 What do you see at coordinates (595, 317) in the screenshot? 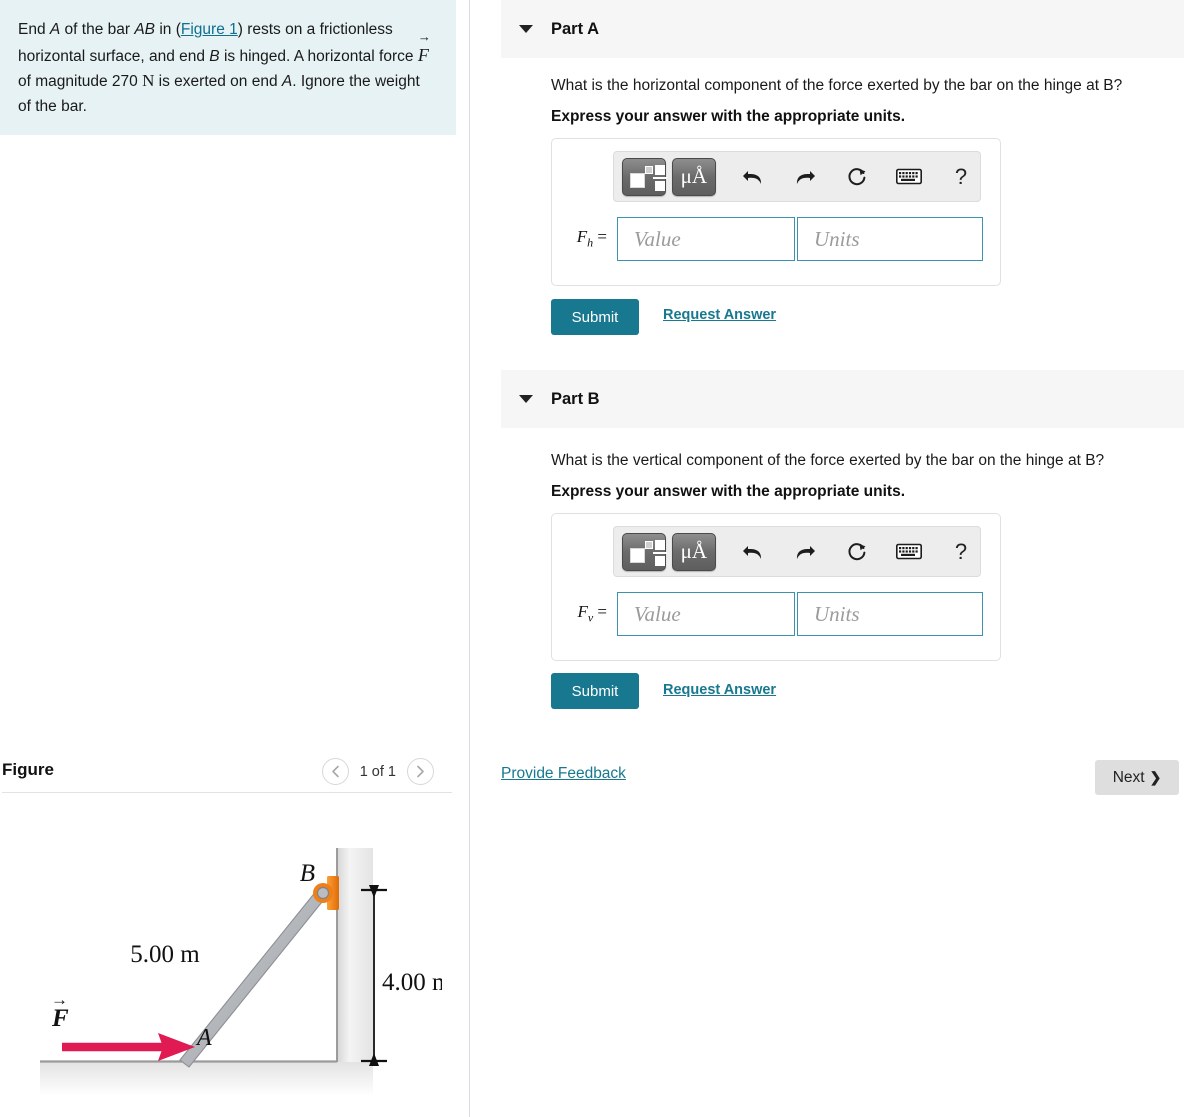
I see `part-a-submit-button: Submit` at bounding box center [595, 317].